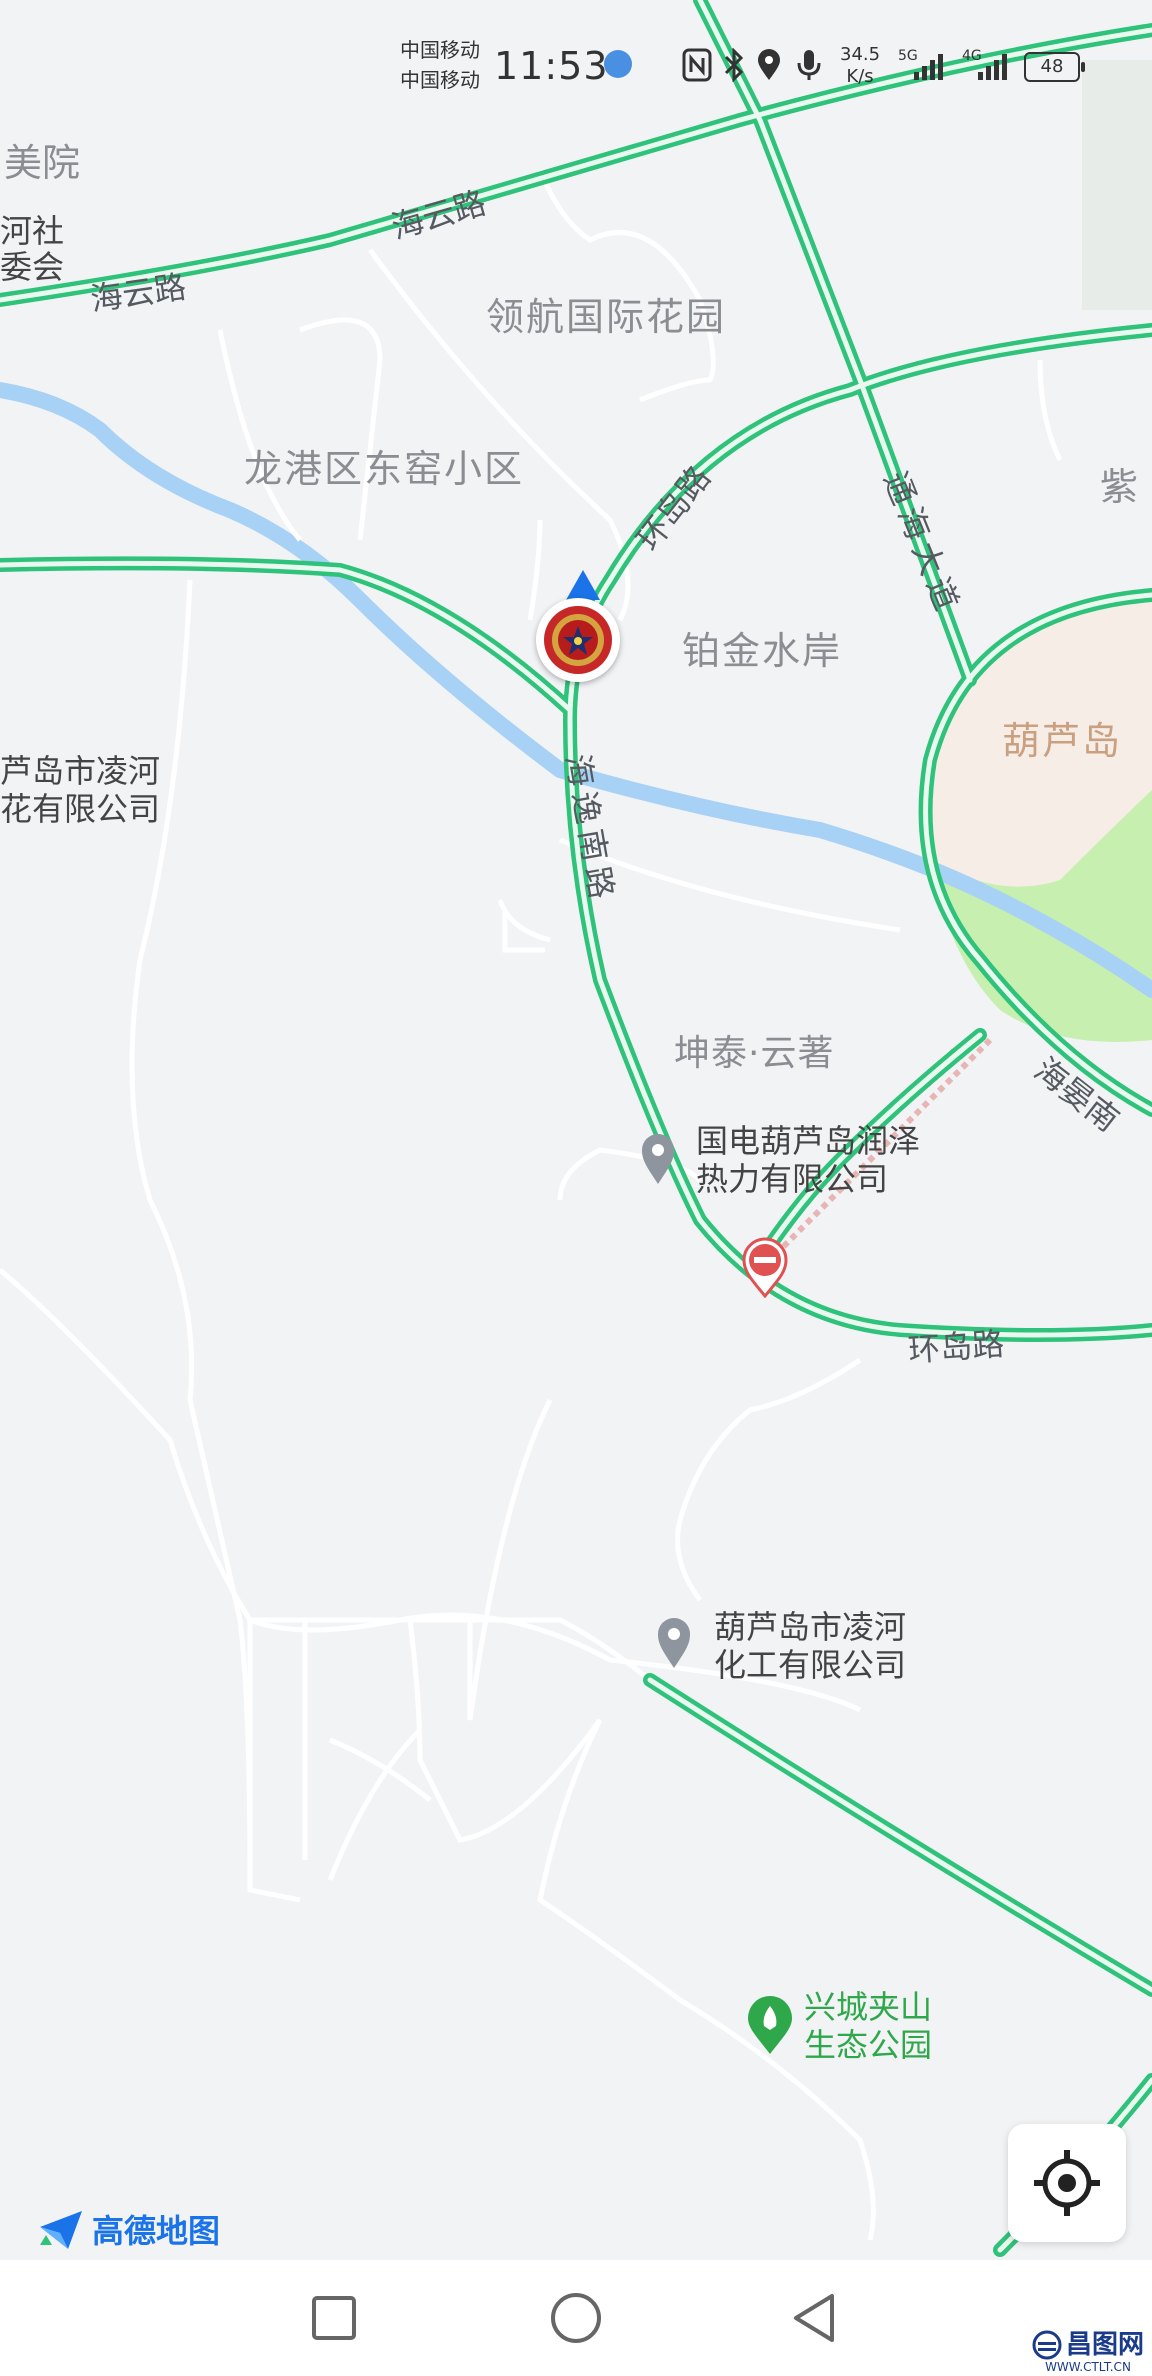 This screenshot has height=2376, width=1152. I want to click on label-kuntai: 坤泰·云著, so click(754, 1050).